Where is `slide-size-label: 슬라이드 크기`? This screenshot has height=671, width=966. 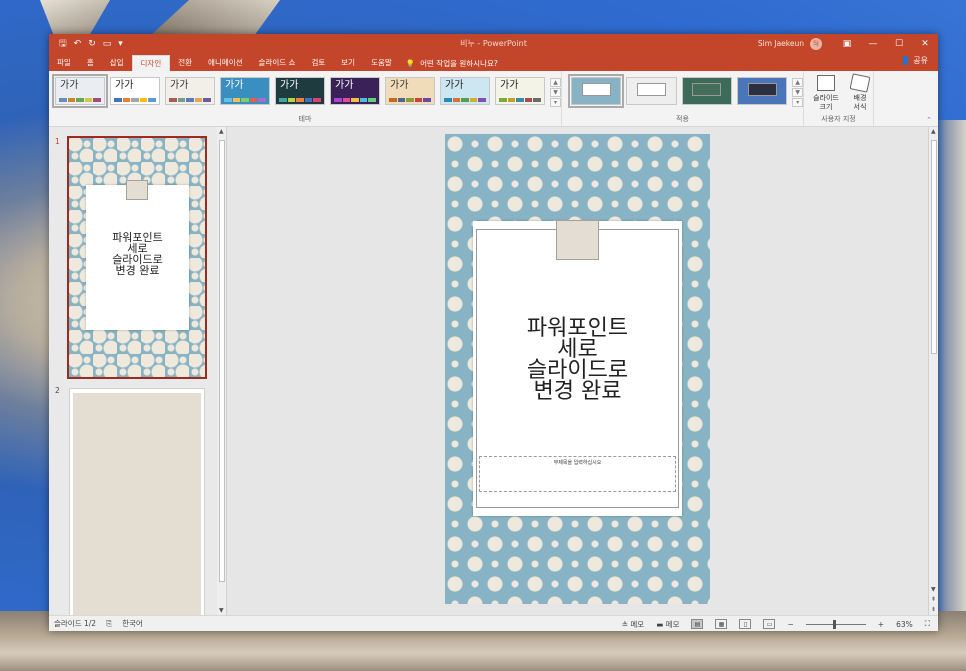
slide-size-label: 슬라이드 크기 is located at coordinates (826, 102).